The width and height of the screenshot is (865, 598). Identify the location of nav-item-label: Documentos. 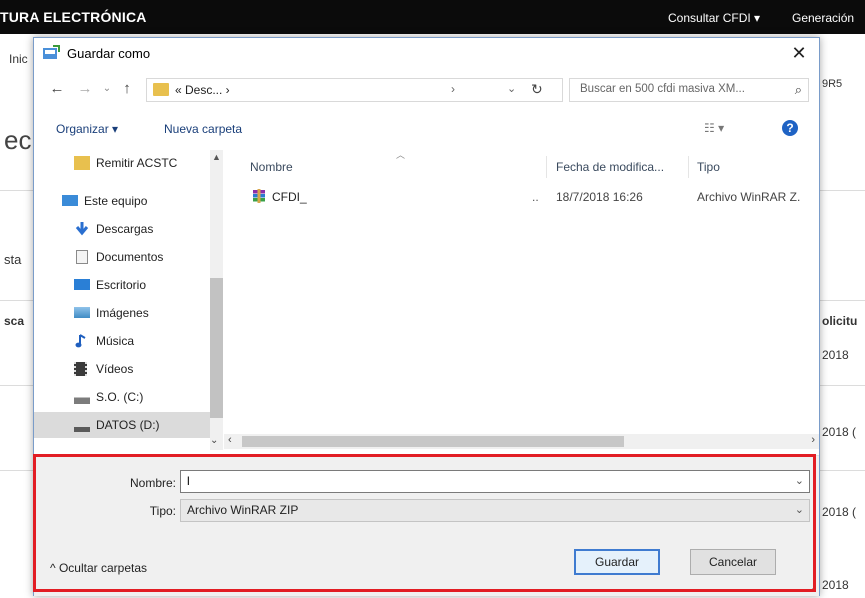
(130, 257).